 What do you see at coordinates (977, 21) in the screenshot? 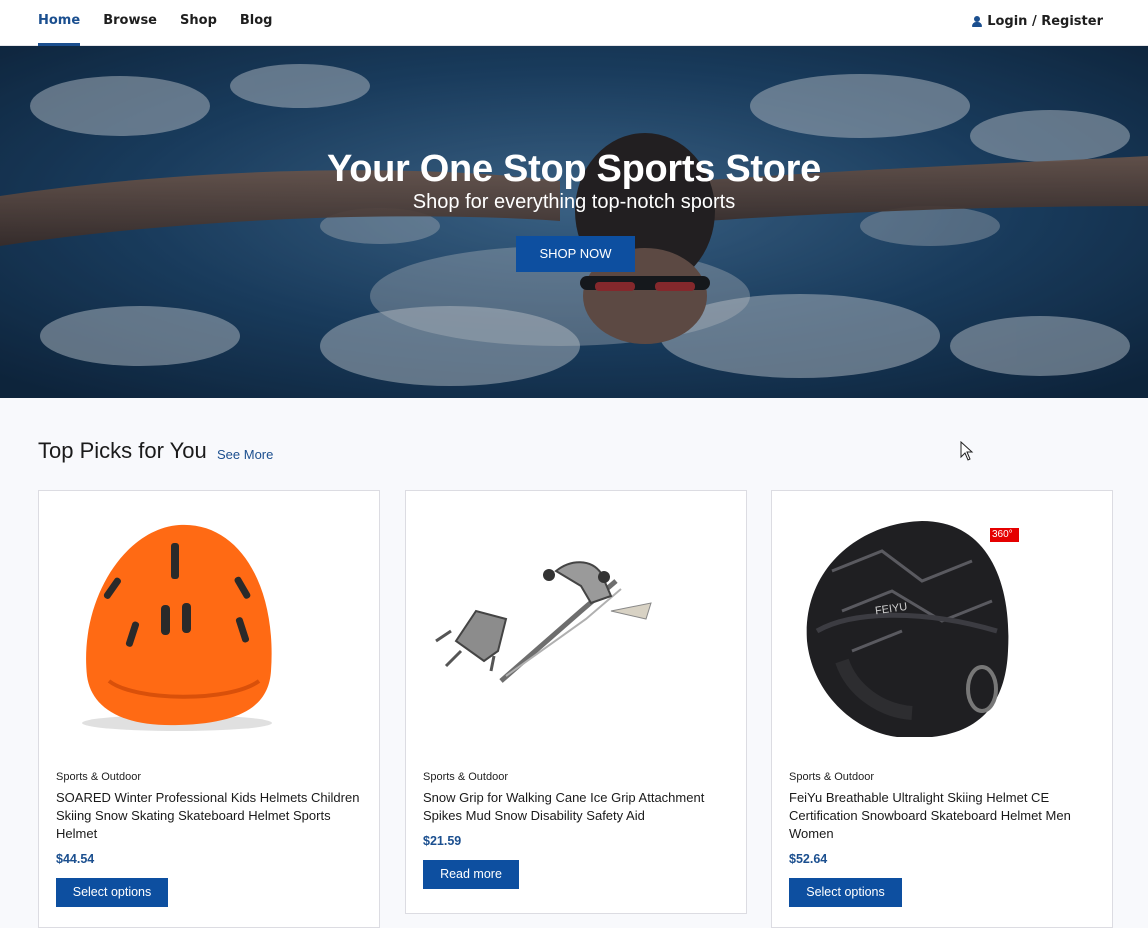
I see `user-icon` at bounding box center [977, 21].